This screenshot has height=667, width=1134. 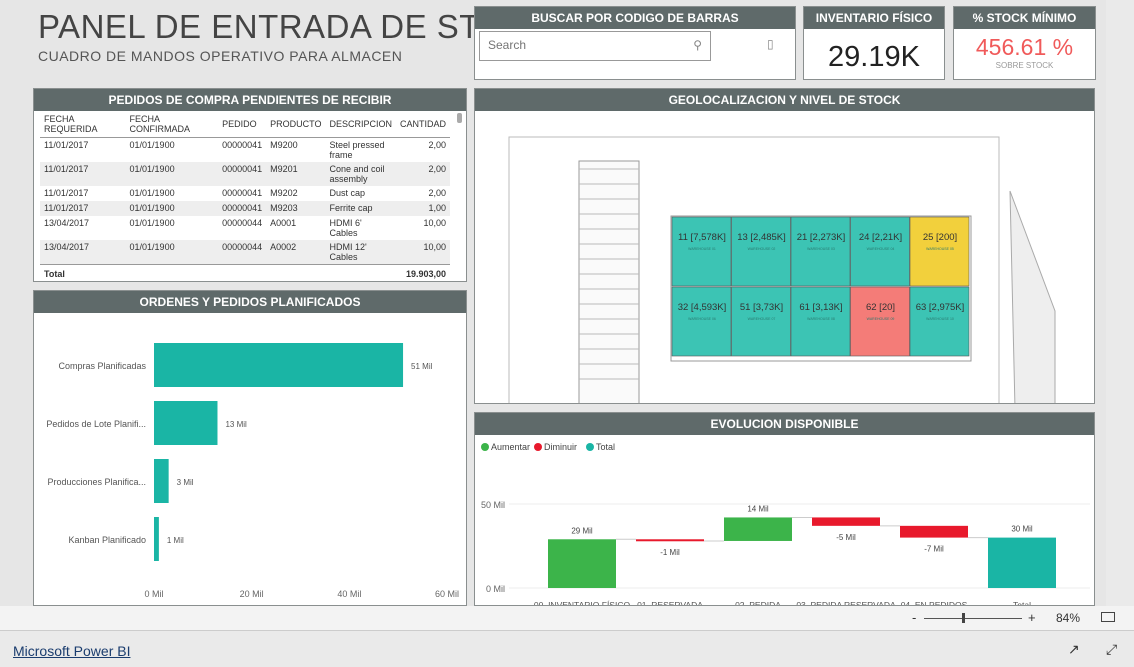 I want to click on table-cell: 00000044, so click(x=242, y=223).